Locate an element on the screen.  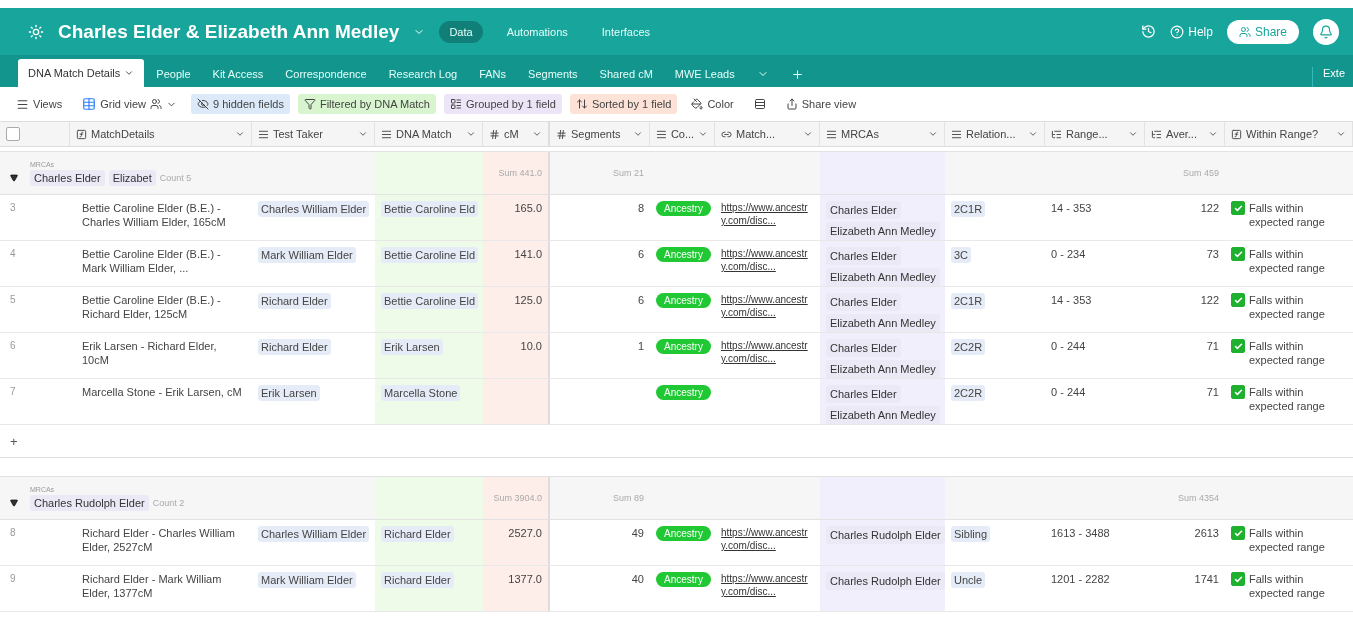
table-cell: 10.0 is located at coordinates (516, 356).